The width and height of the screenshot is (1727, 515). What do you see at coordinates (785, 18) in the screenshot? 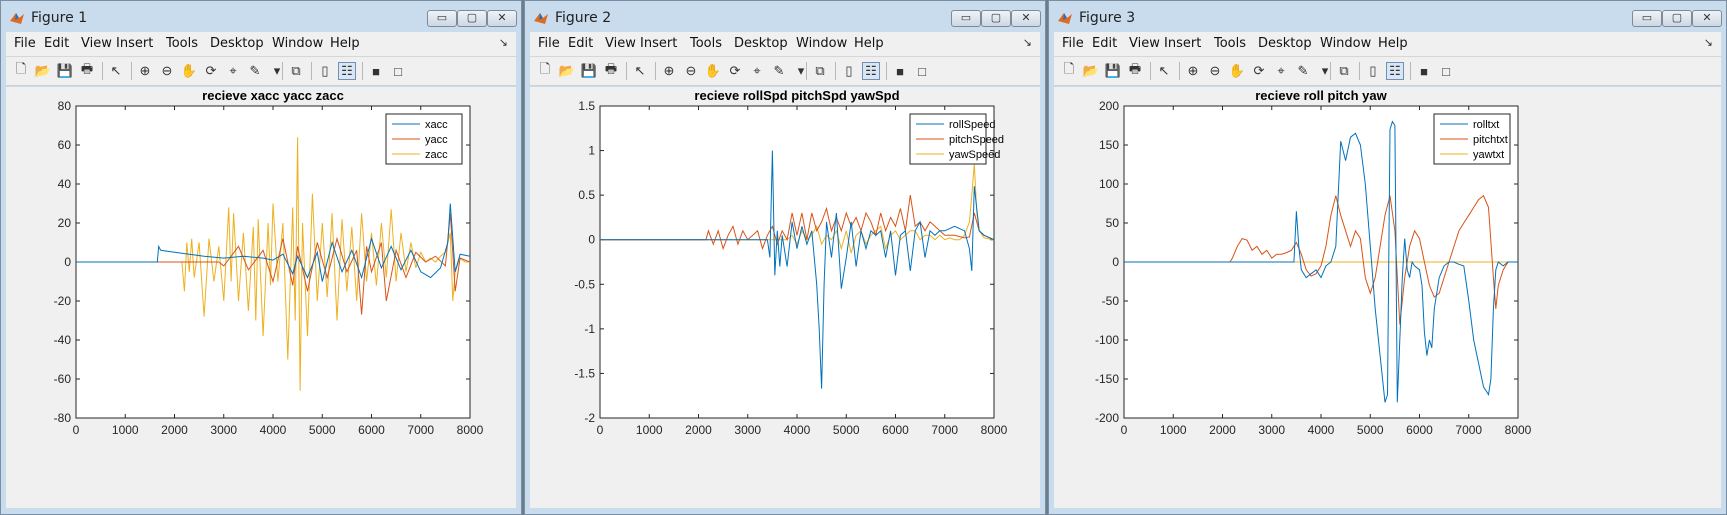
I see `title-bar: Figure 2 ▭ ▢ ✕` at bounding box center [785, 18].